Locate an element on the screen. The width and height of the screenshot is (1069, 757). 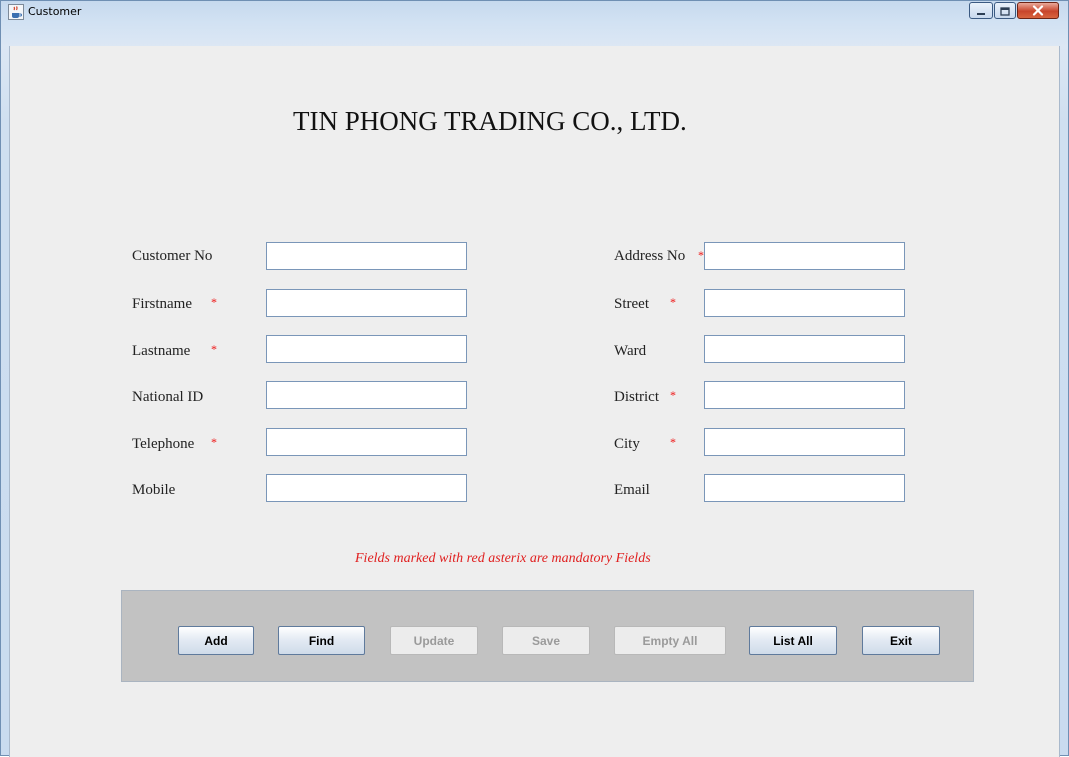
customer-no-label: Customer No is located at coordinates (172, 256).